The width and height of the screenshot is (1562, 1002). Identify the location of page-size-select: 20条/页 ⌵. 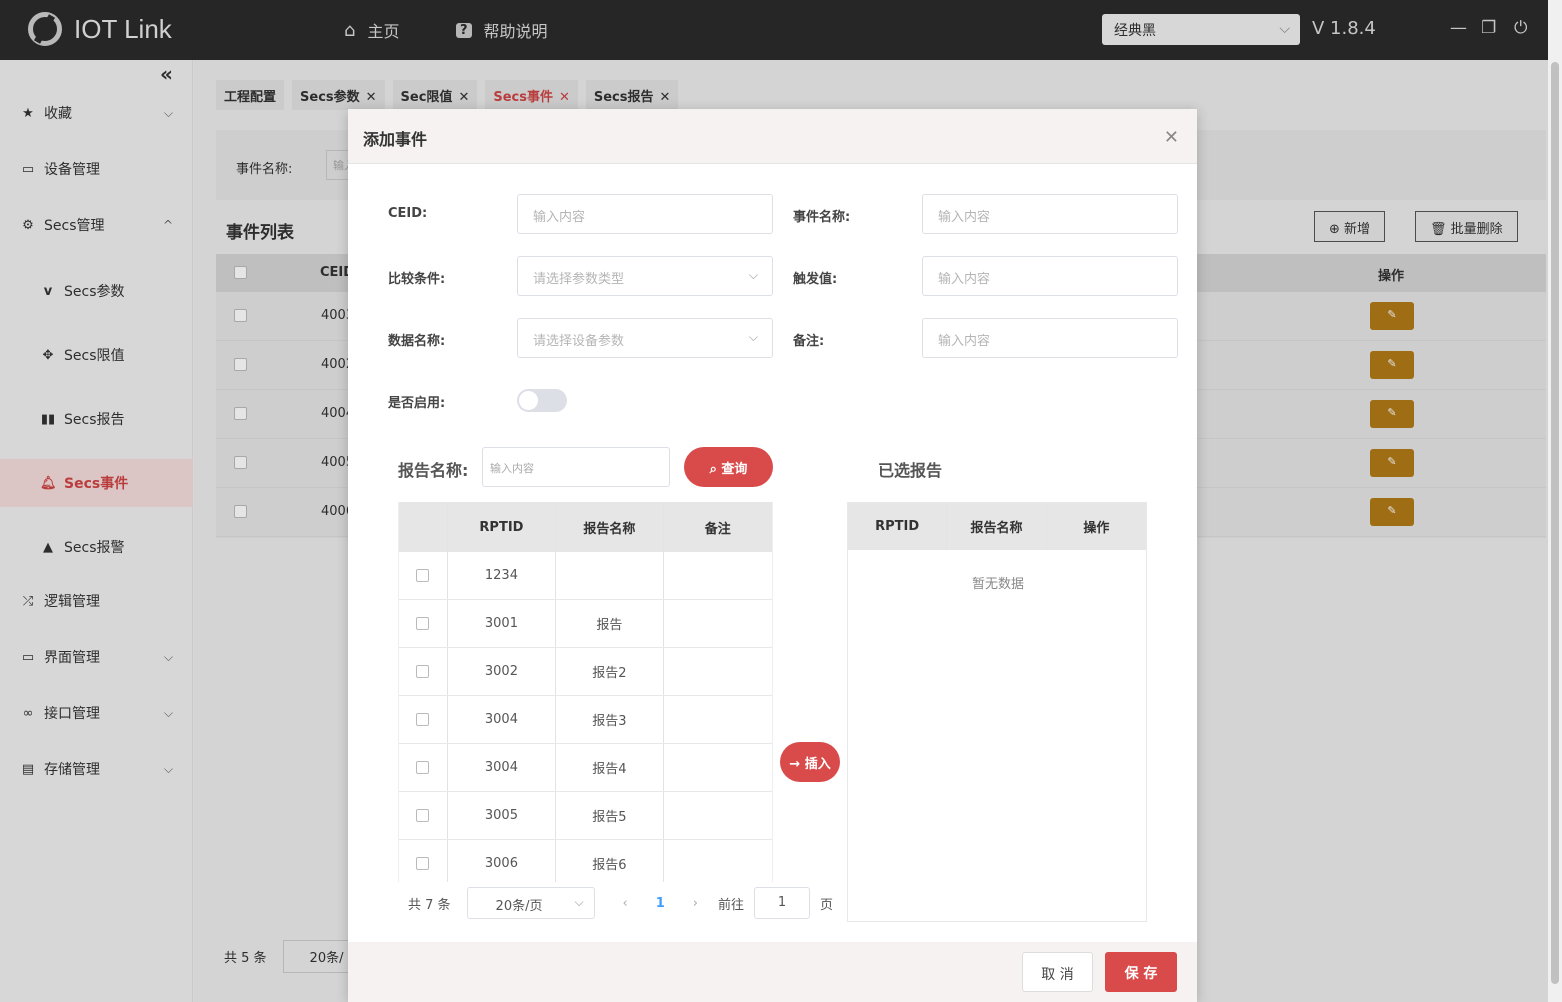
(530, 903).